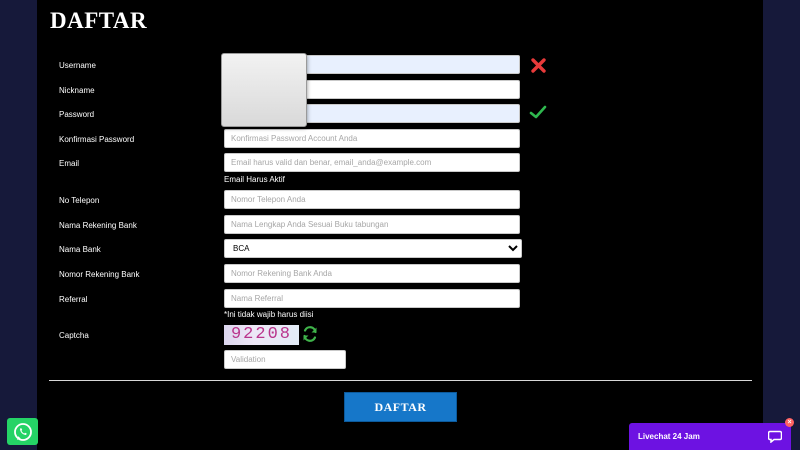  I want to click on confirm-password-label: Konfirmasi Password, so click(97, 139).